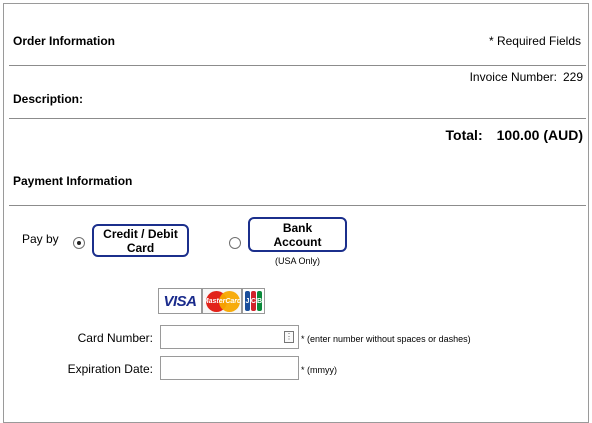 This screenshot has height=423, width=592. What do you see at coordinates (64, 41) in the screenshot?
I see `order-information-heading: Order Information` at bounding box center [64, 41].